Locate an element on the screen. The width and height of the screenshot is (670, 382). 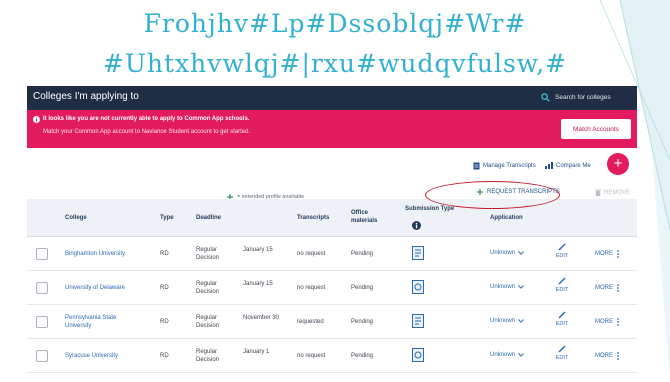
column-header-college: College is located at coordinates (76, 218).